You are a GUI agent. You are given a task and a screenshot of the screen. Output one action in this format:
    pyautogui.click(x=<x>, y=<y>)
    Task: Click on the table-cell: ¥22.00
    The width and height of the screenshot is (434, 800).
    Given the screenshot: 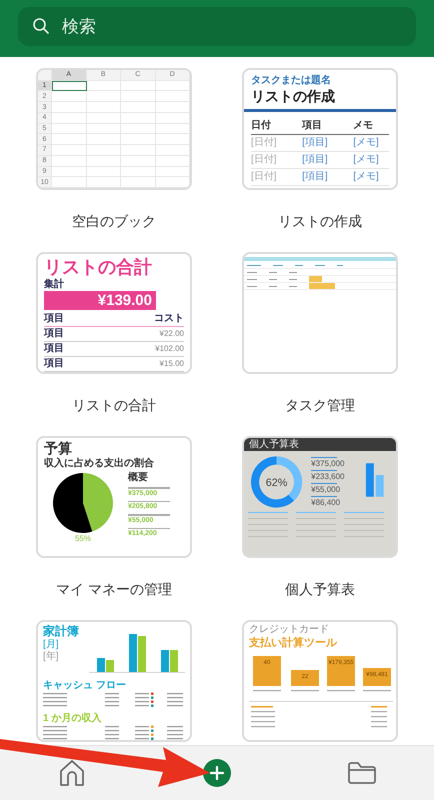 What is the action you would take?
    pyautogui.click(x=172, y=334)
    